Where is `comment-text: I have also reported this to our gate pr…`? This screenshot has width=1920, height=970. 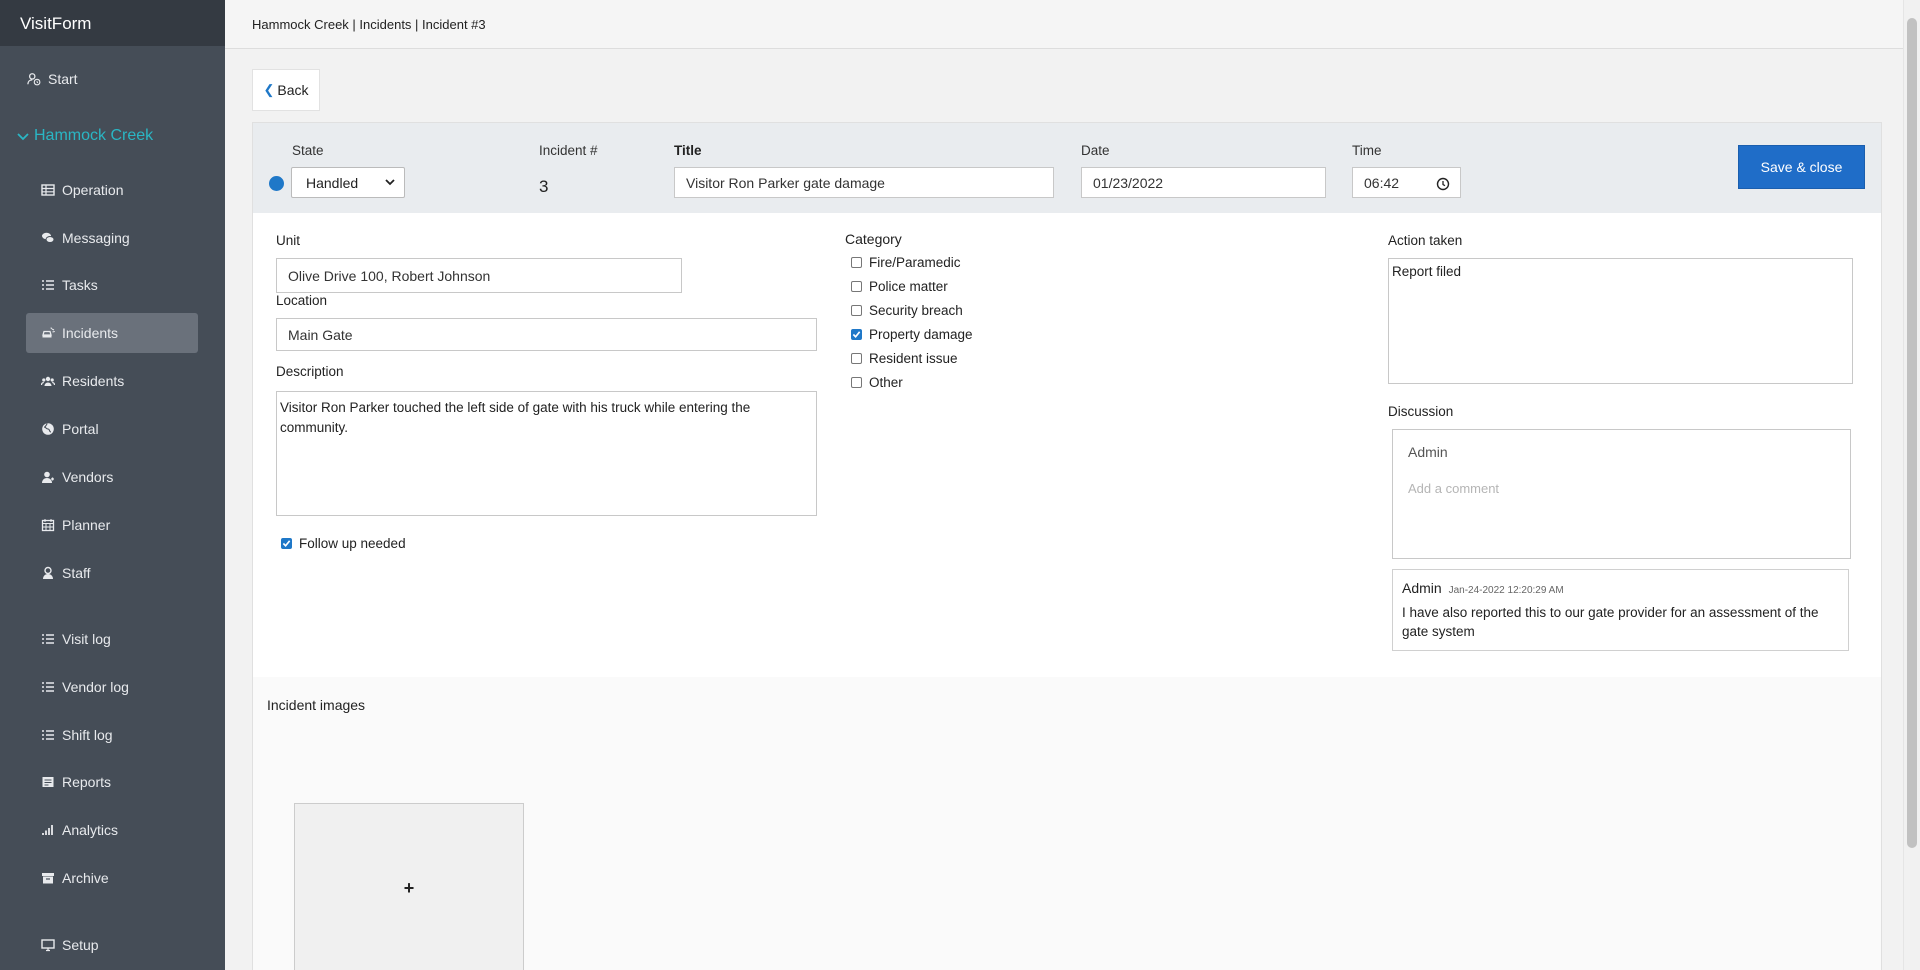 comment-text: I have also reported this to our gate pr… is located at coordinates (1610, 622).